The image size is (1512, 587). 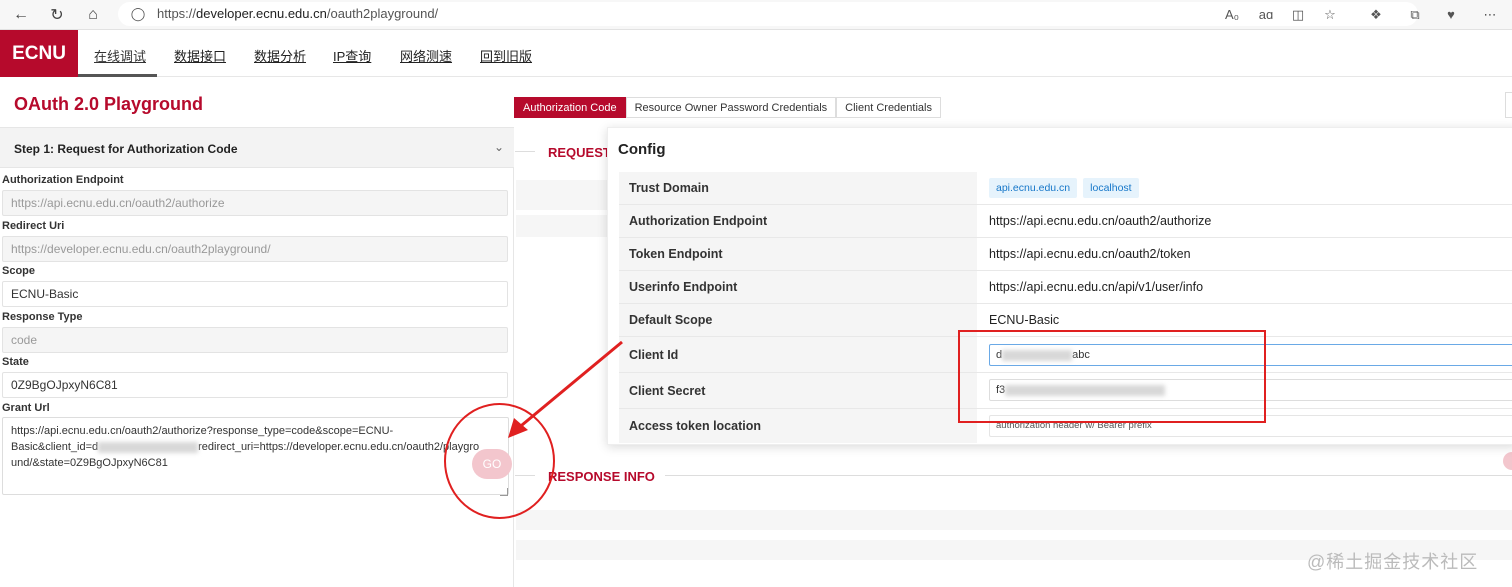 What do you see at coordinates (1508, 105) in the screenshot?
I see `corner-button` at bounding box center [1508, 105].